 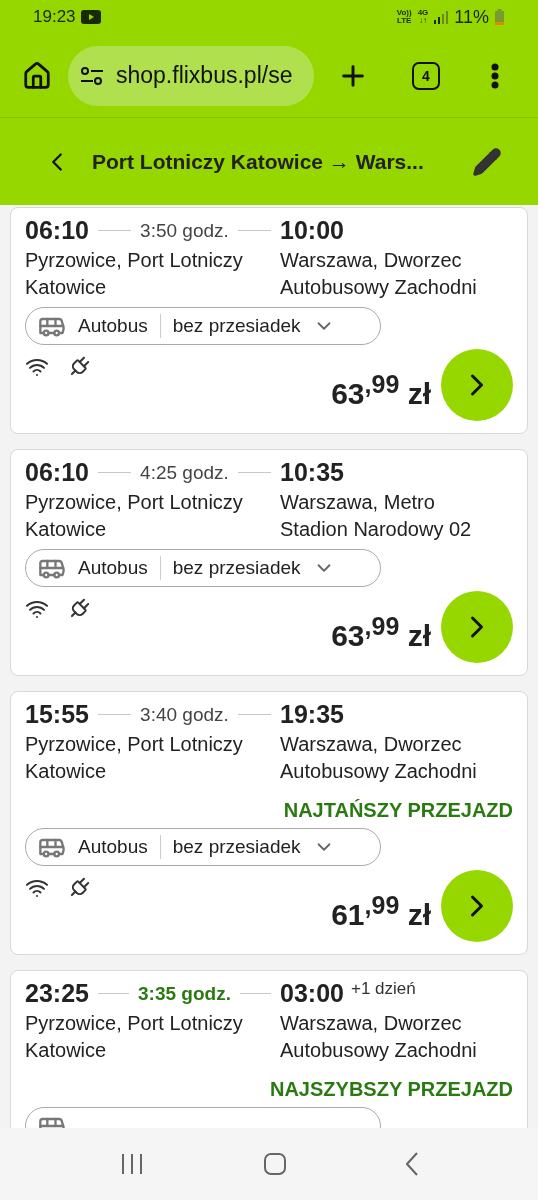 What do you see at coordinates (312, 993) in the screenshot?
I see `arrival-time: 03:00` at bounding box center [312, 993].